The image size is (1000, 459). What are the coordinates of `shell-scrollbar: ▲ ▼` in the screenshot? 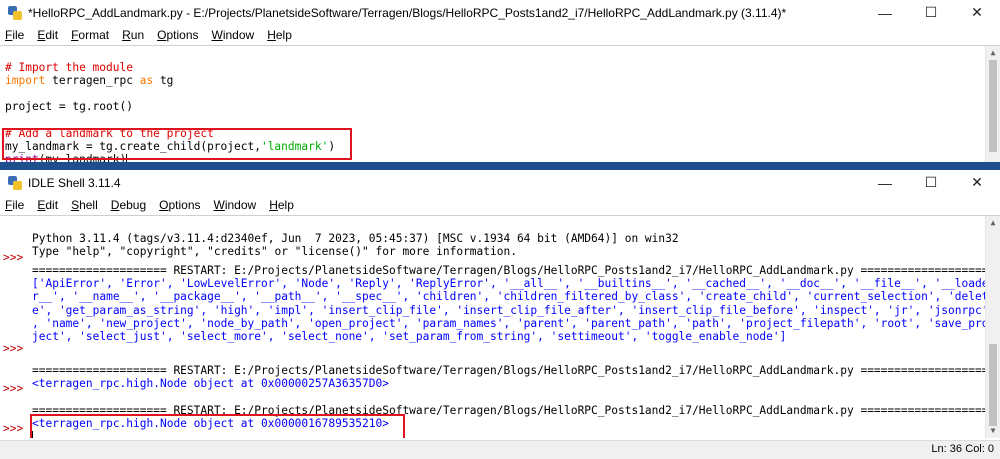 It's located at (992, 327).